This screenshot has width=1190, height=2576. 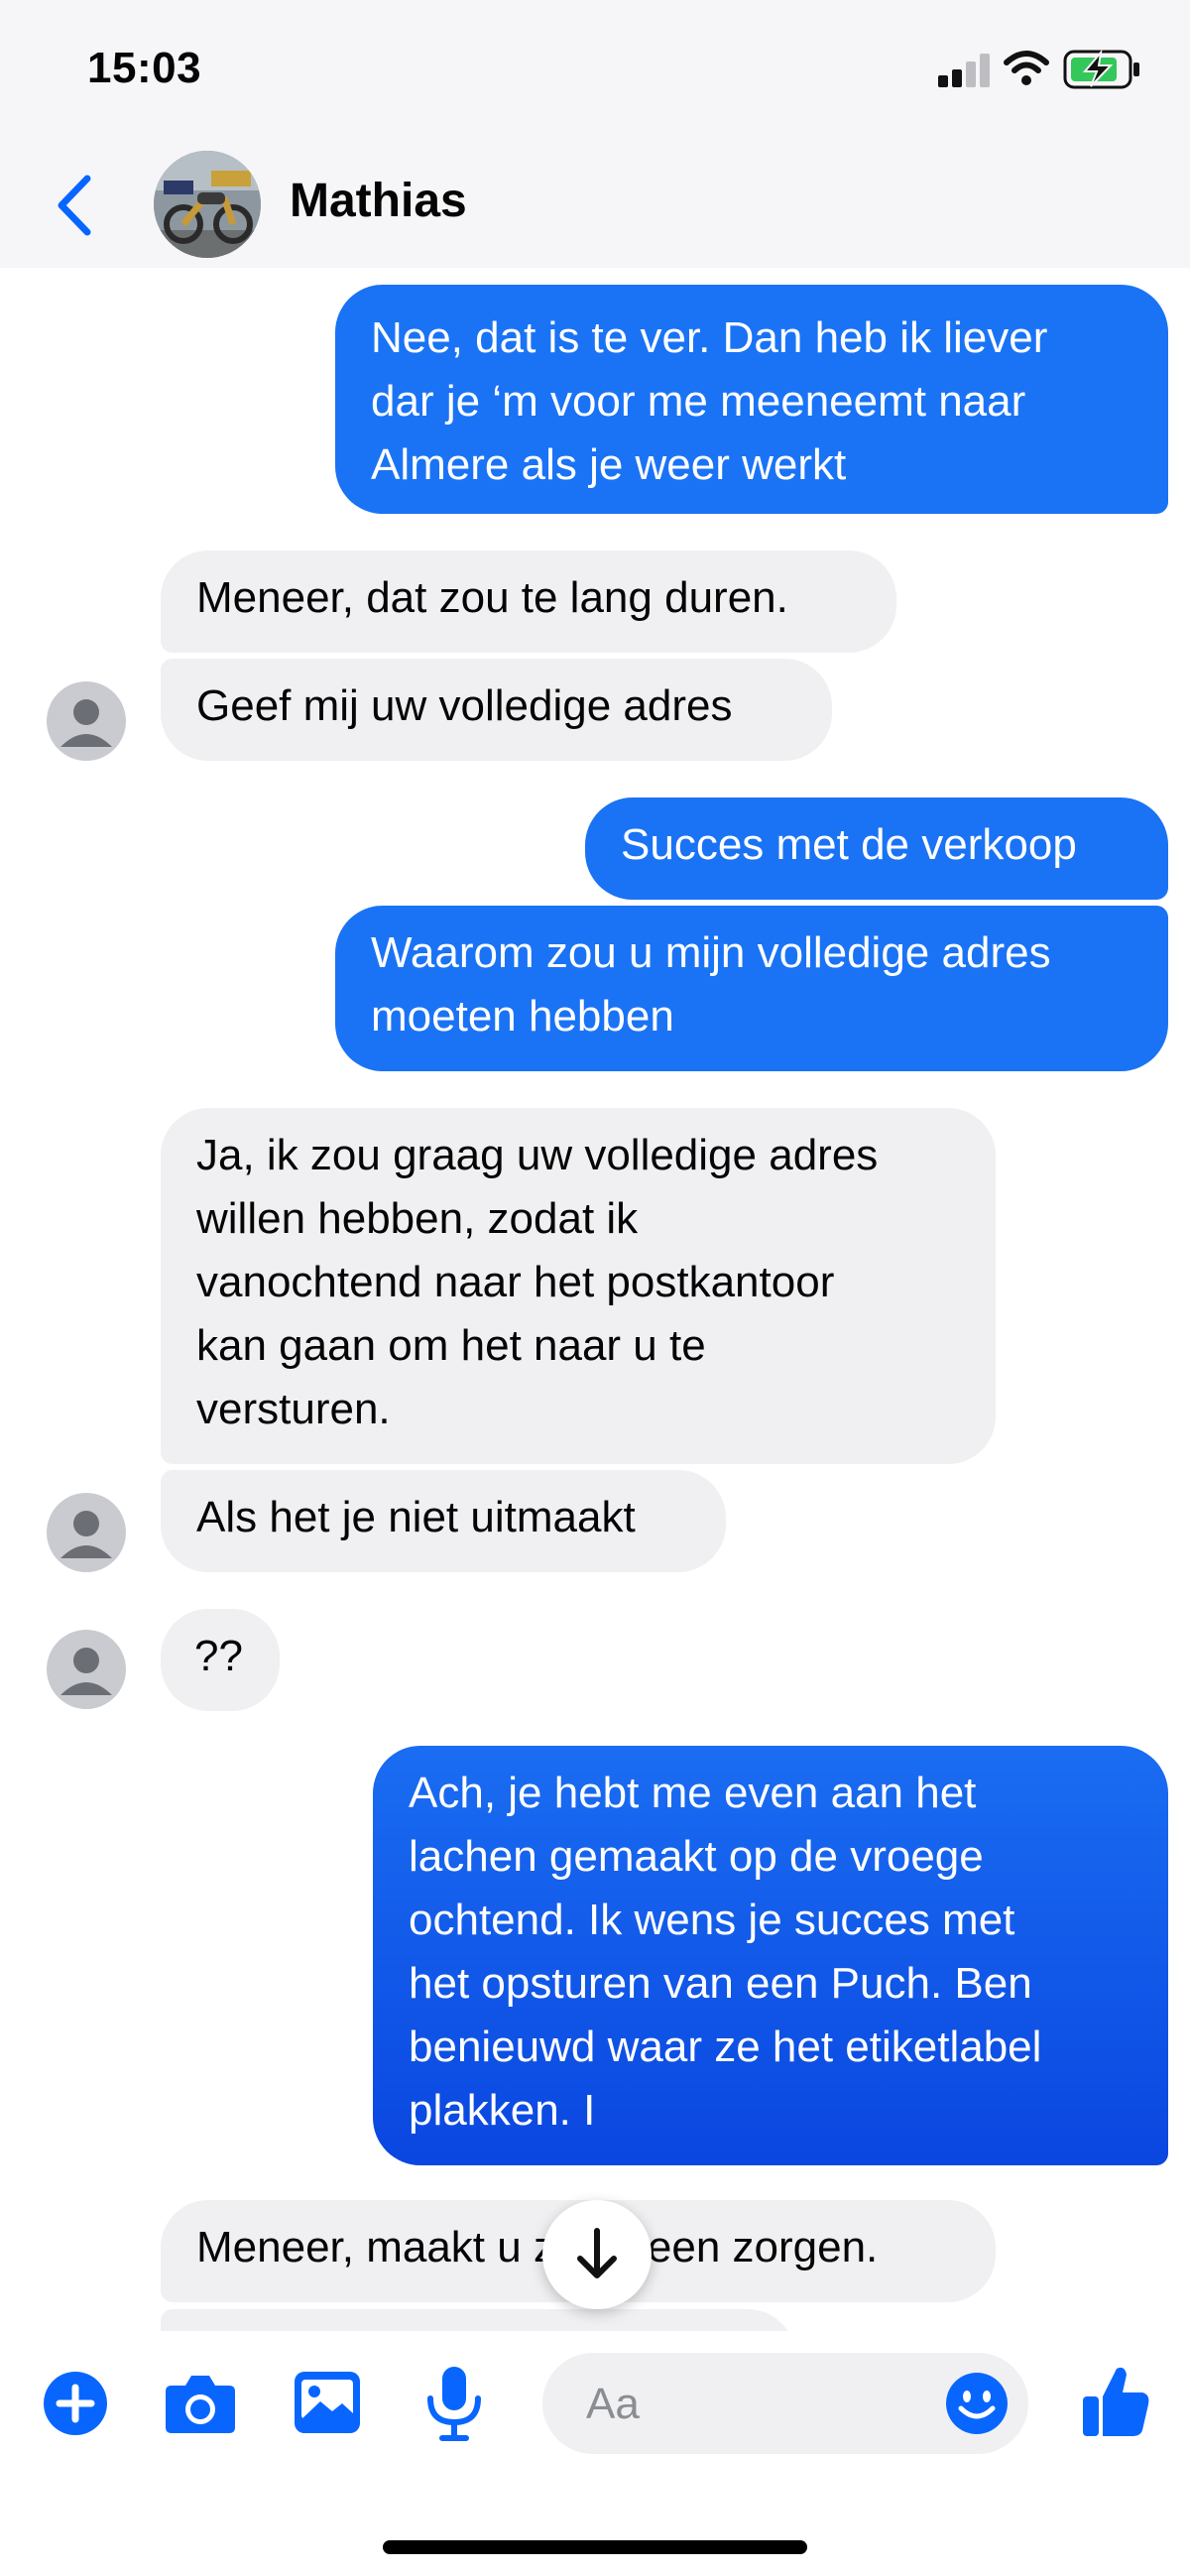 I want to click on thumbs-up-icon, so click(x=1115, y=2400).